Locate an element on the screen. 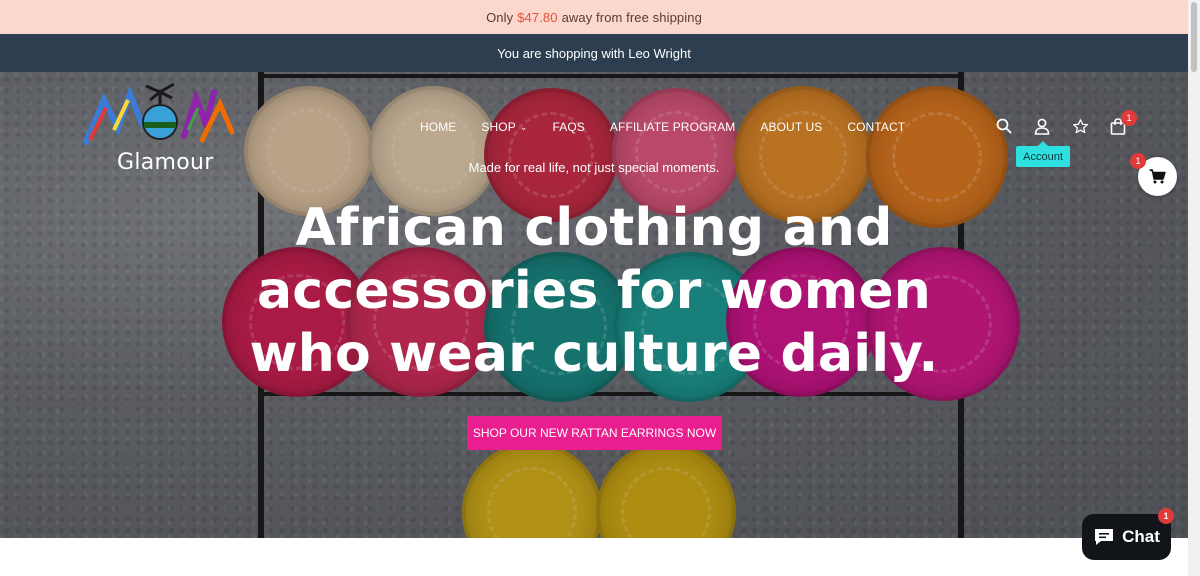  nav-item-contact: CONTACT is located at coordinates (876, 127).